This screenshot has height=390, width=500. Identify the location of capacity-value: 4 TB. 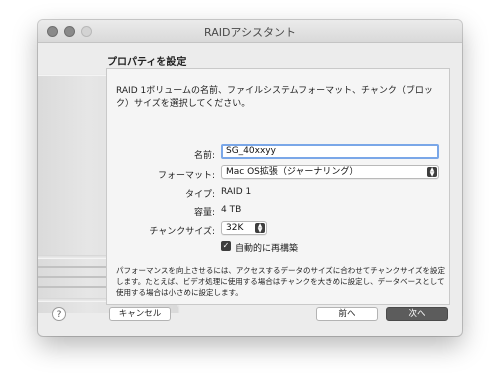
(231, 210).